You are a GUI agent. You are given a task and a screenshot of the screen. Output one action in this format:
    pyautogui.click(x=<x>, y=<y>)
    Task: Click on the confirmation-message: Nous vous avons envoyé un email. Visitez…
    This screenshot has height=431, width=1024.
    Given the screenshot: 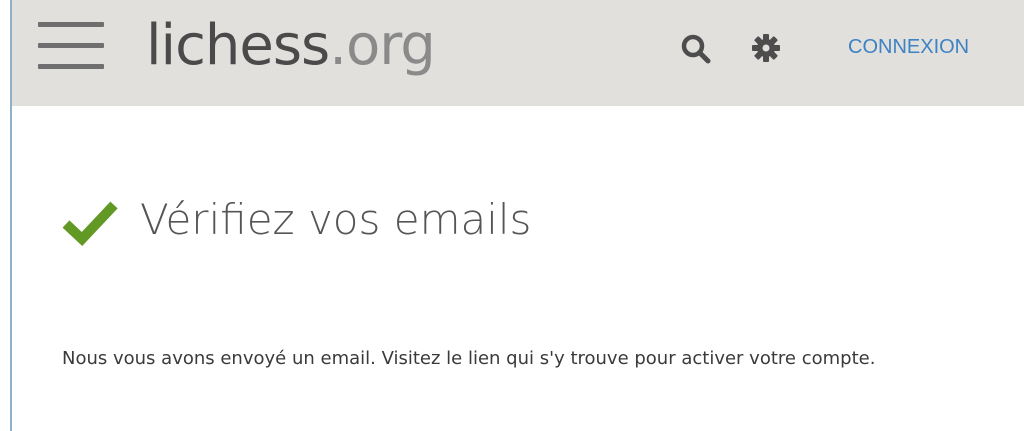 What is the action you would take?
    pyautogui.click(x=469, y=358)
    